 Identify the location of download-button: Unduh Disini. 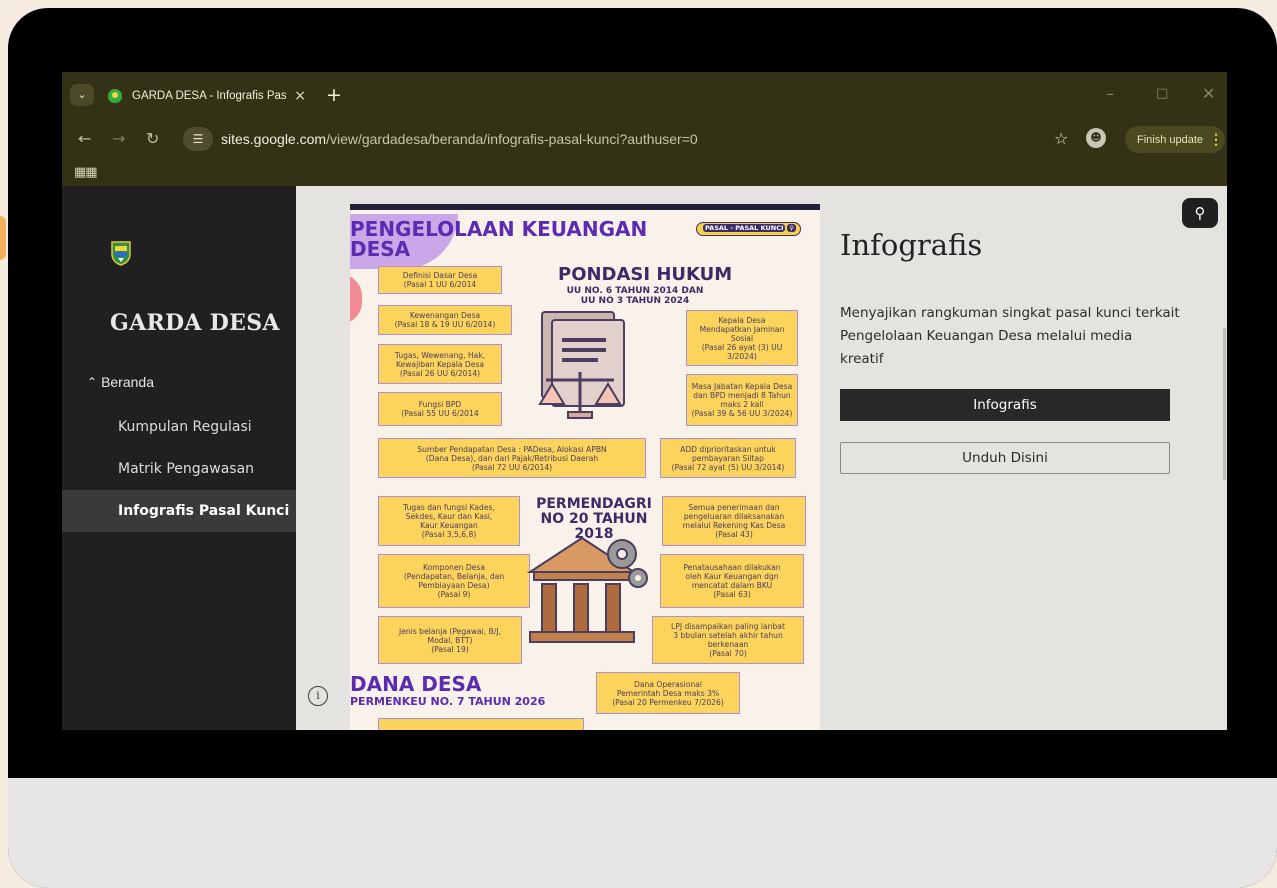
(1005, 458).